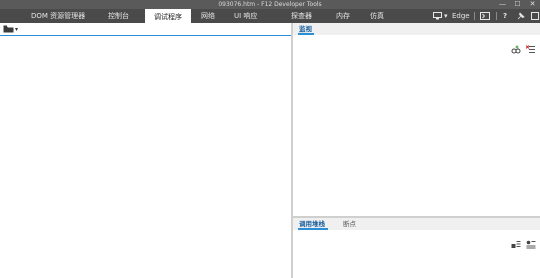  I want to click on tab-memory: 内存, so click(343, 16).